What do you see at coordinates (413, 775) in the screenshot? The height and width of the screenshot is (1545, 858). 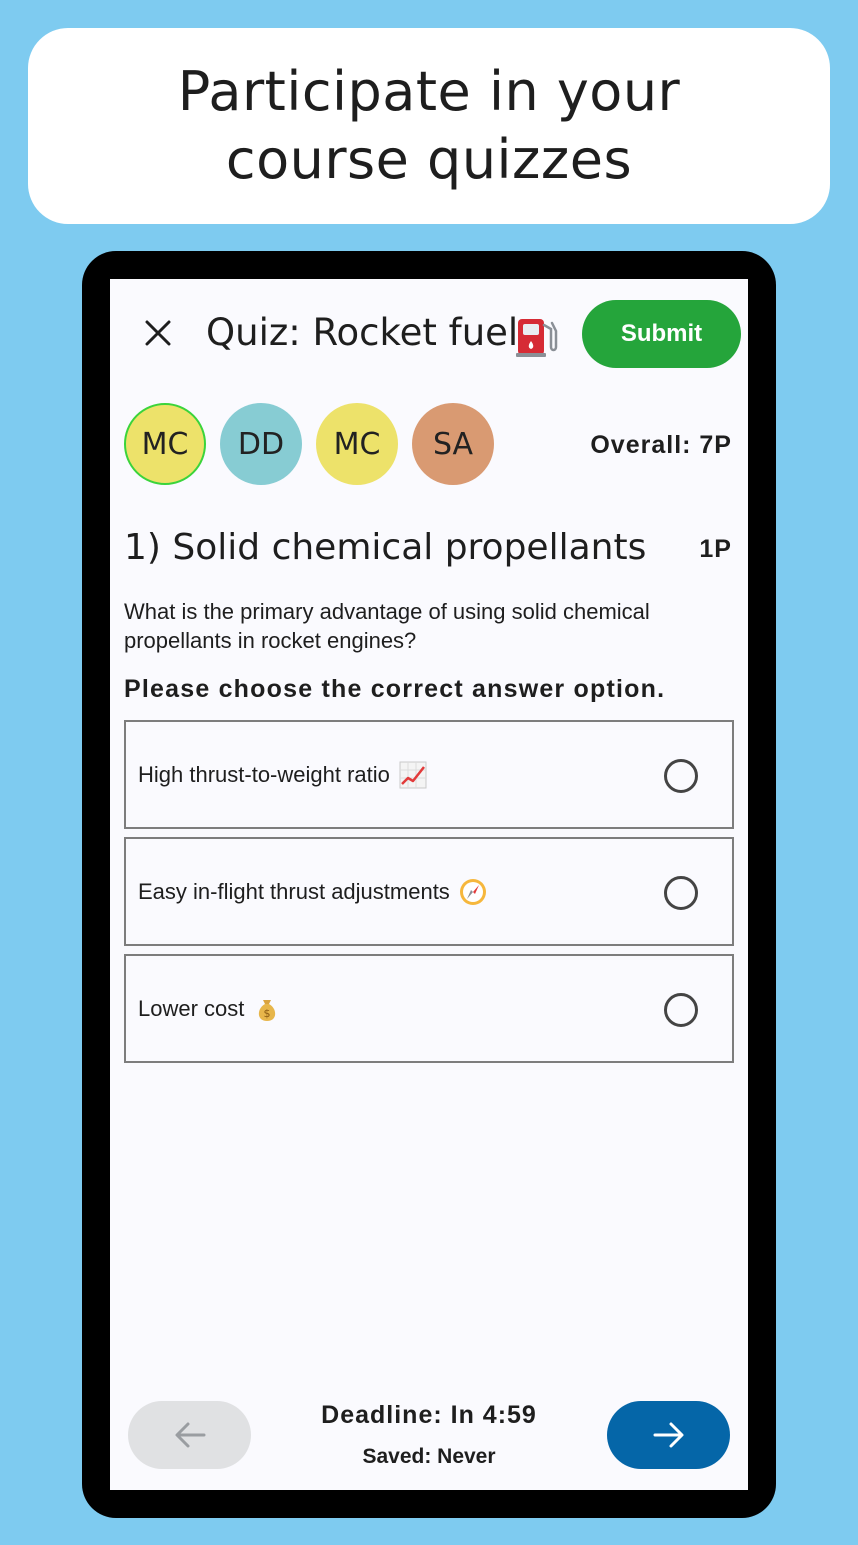 I see `chart-increasing-icon` at bounding box center [413, 775].